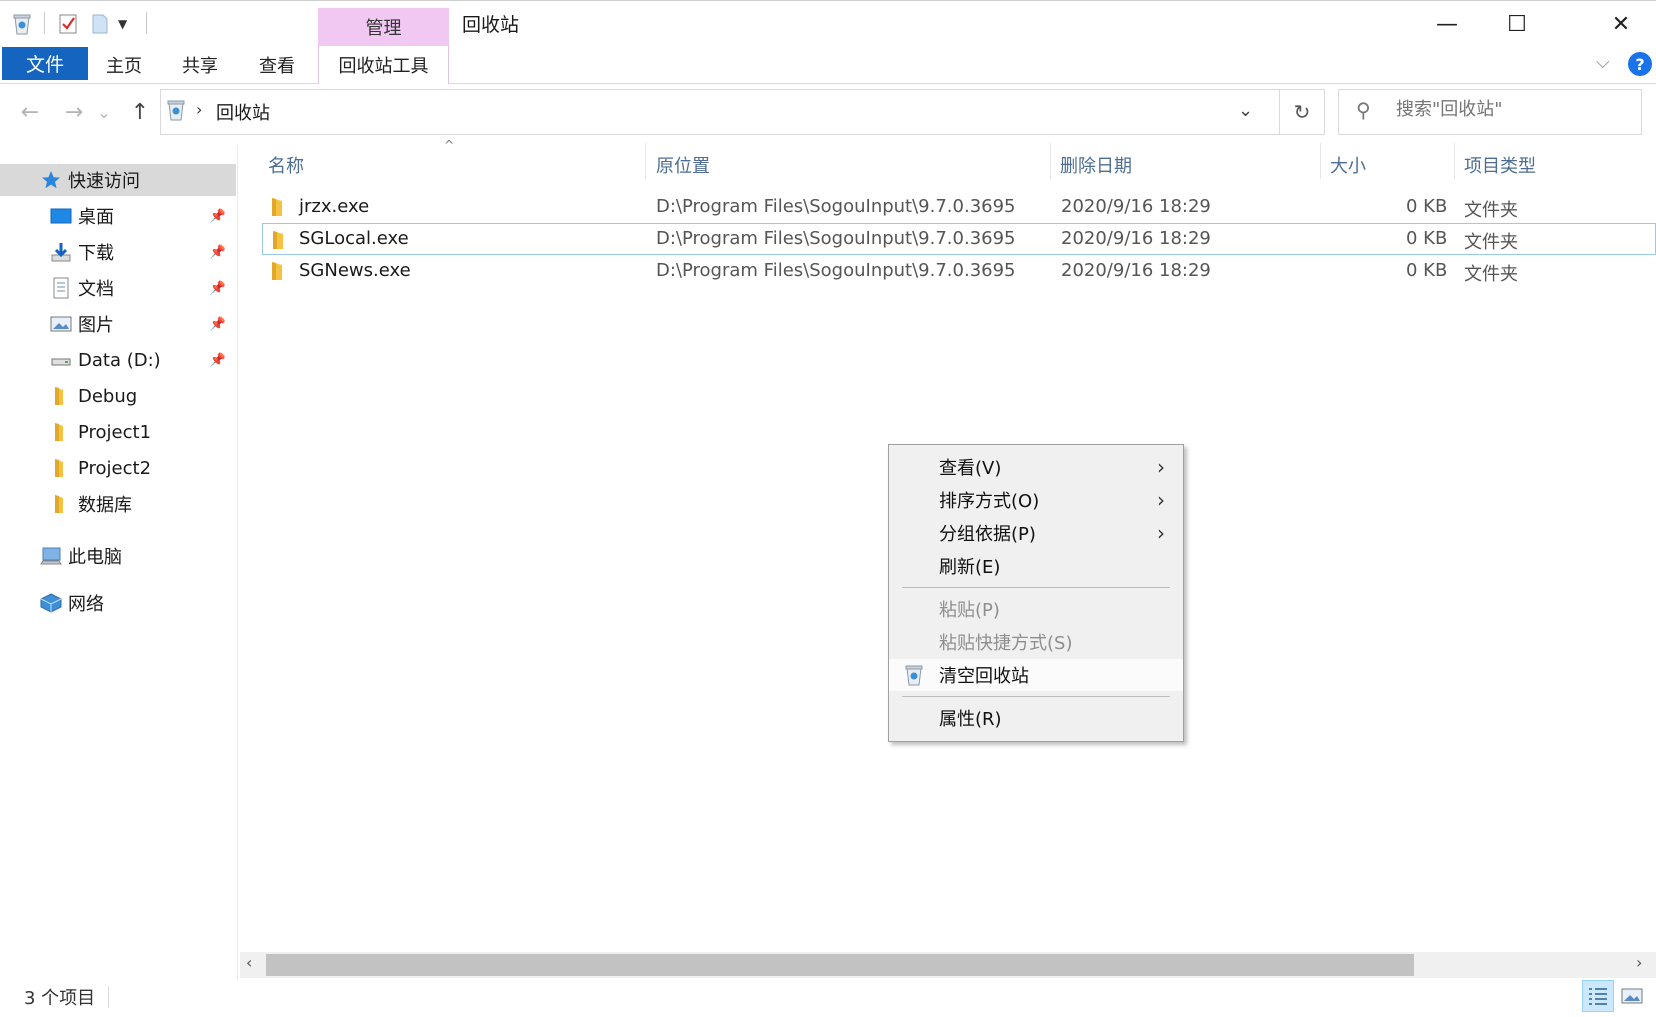 The height and width of the screenshot is (1017, 1656). I want to click on nav-project1: Project1, so click(118, 432).